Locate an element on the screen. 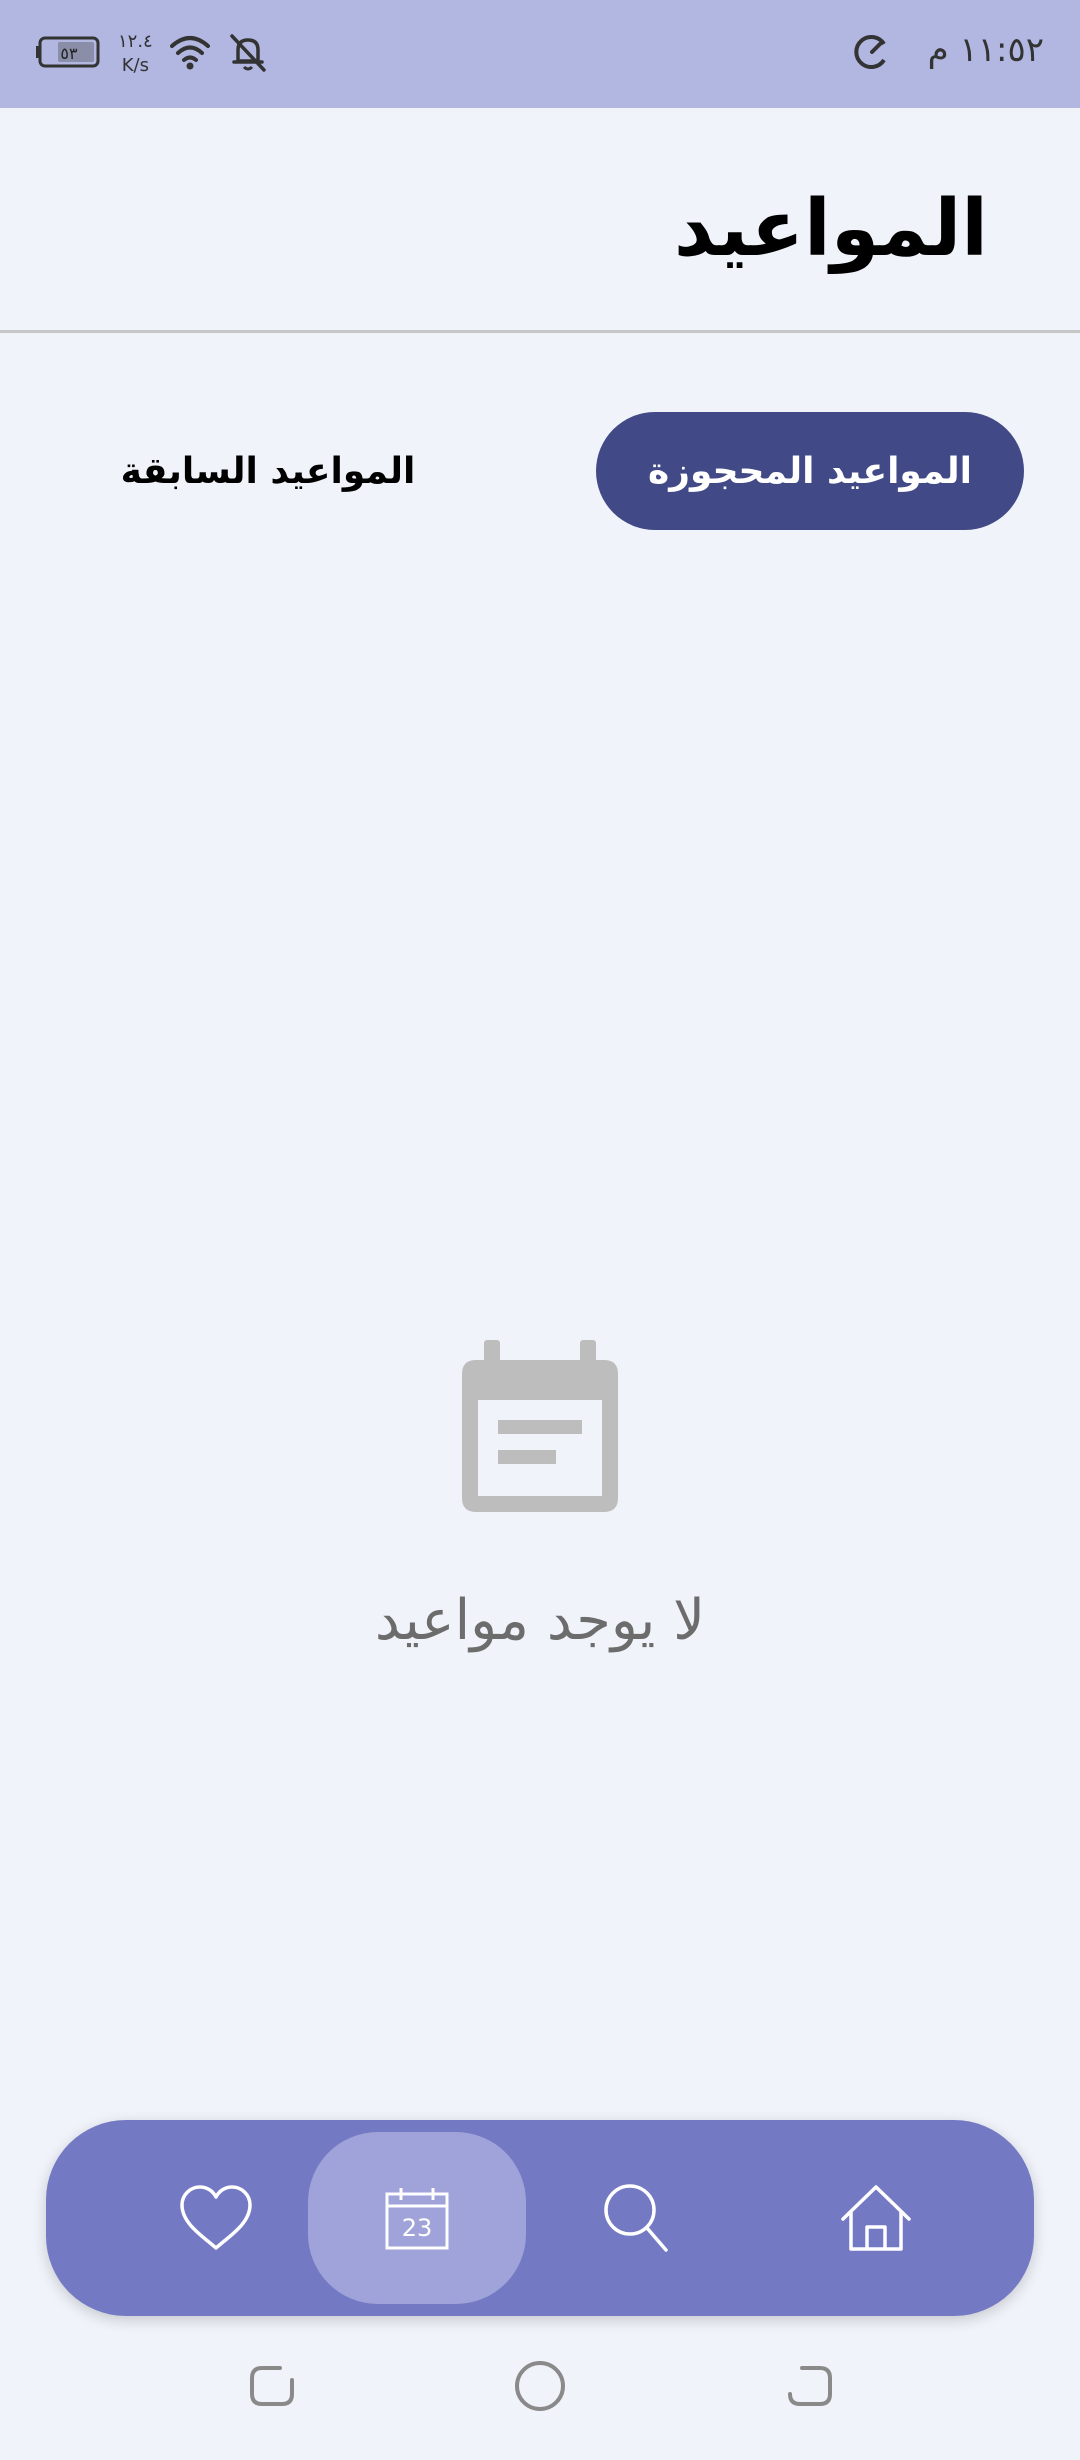  back-icon is located at coordinates (810, 2386).